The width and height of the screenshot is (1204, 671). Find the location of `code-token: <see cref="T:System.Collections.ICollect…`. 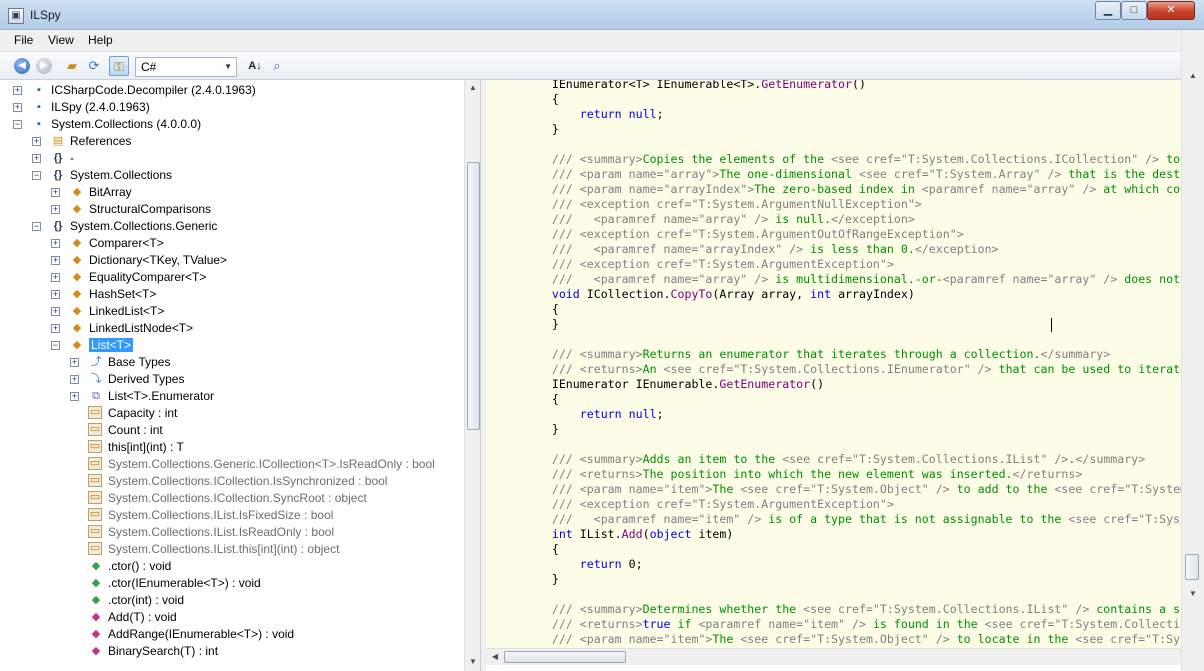

code-token: <see cref="T:System.Collections.ICollect… is located at coordinates (995, 159).